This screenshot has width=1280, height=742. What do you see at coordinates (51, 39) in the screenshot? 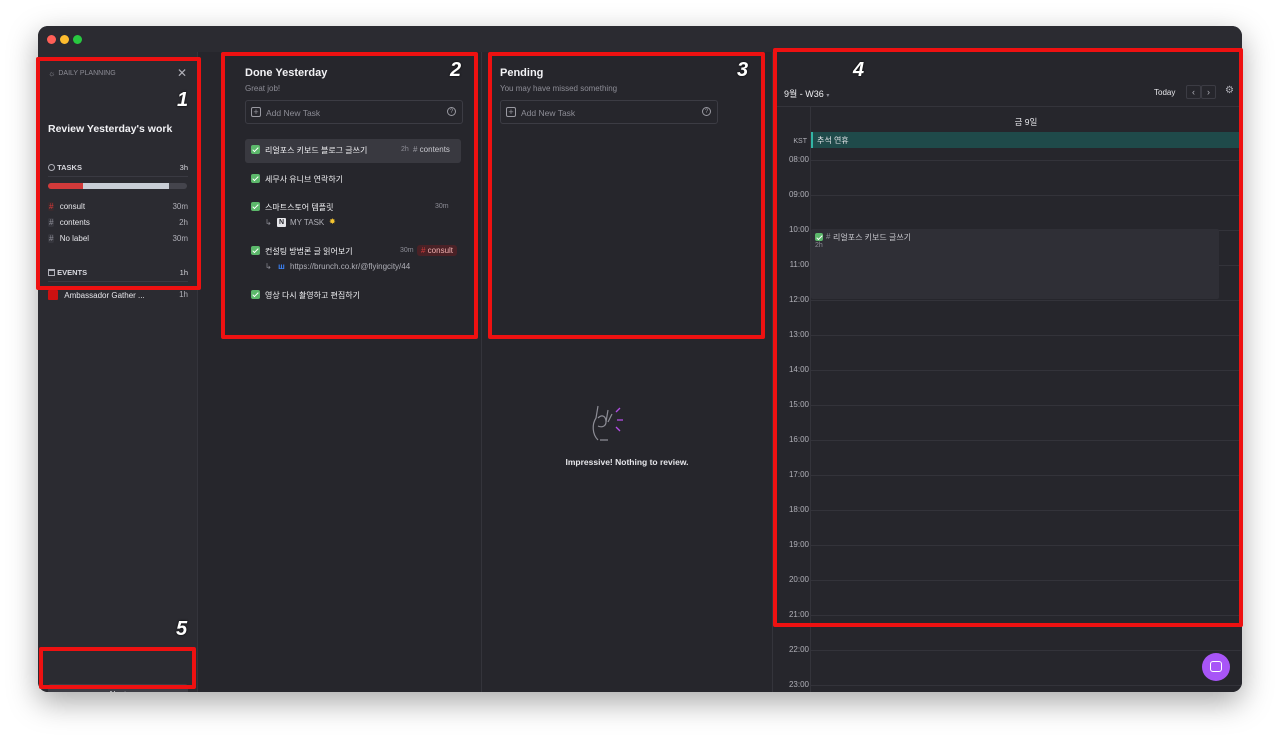
I see `close-window-button` at bounding box center [51, 39].